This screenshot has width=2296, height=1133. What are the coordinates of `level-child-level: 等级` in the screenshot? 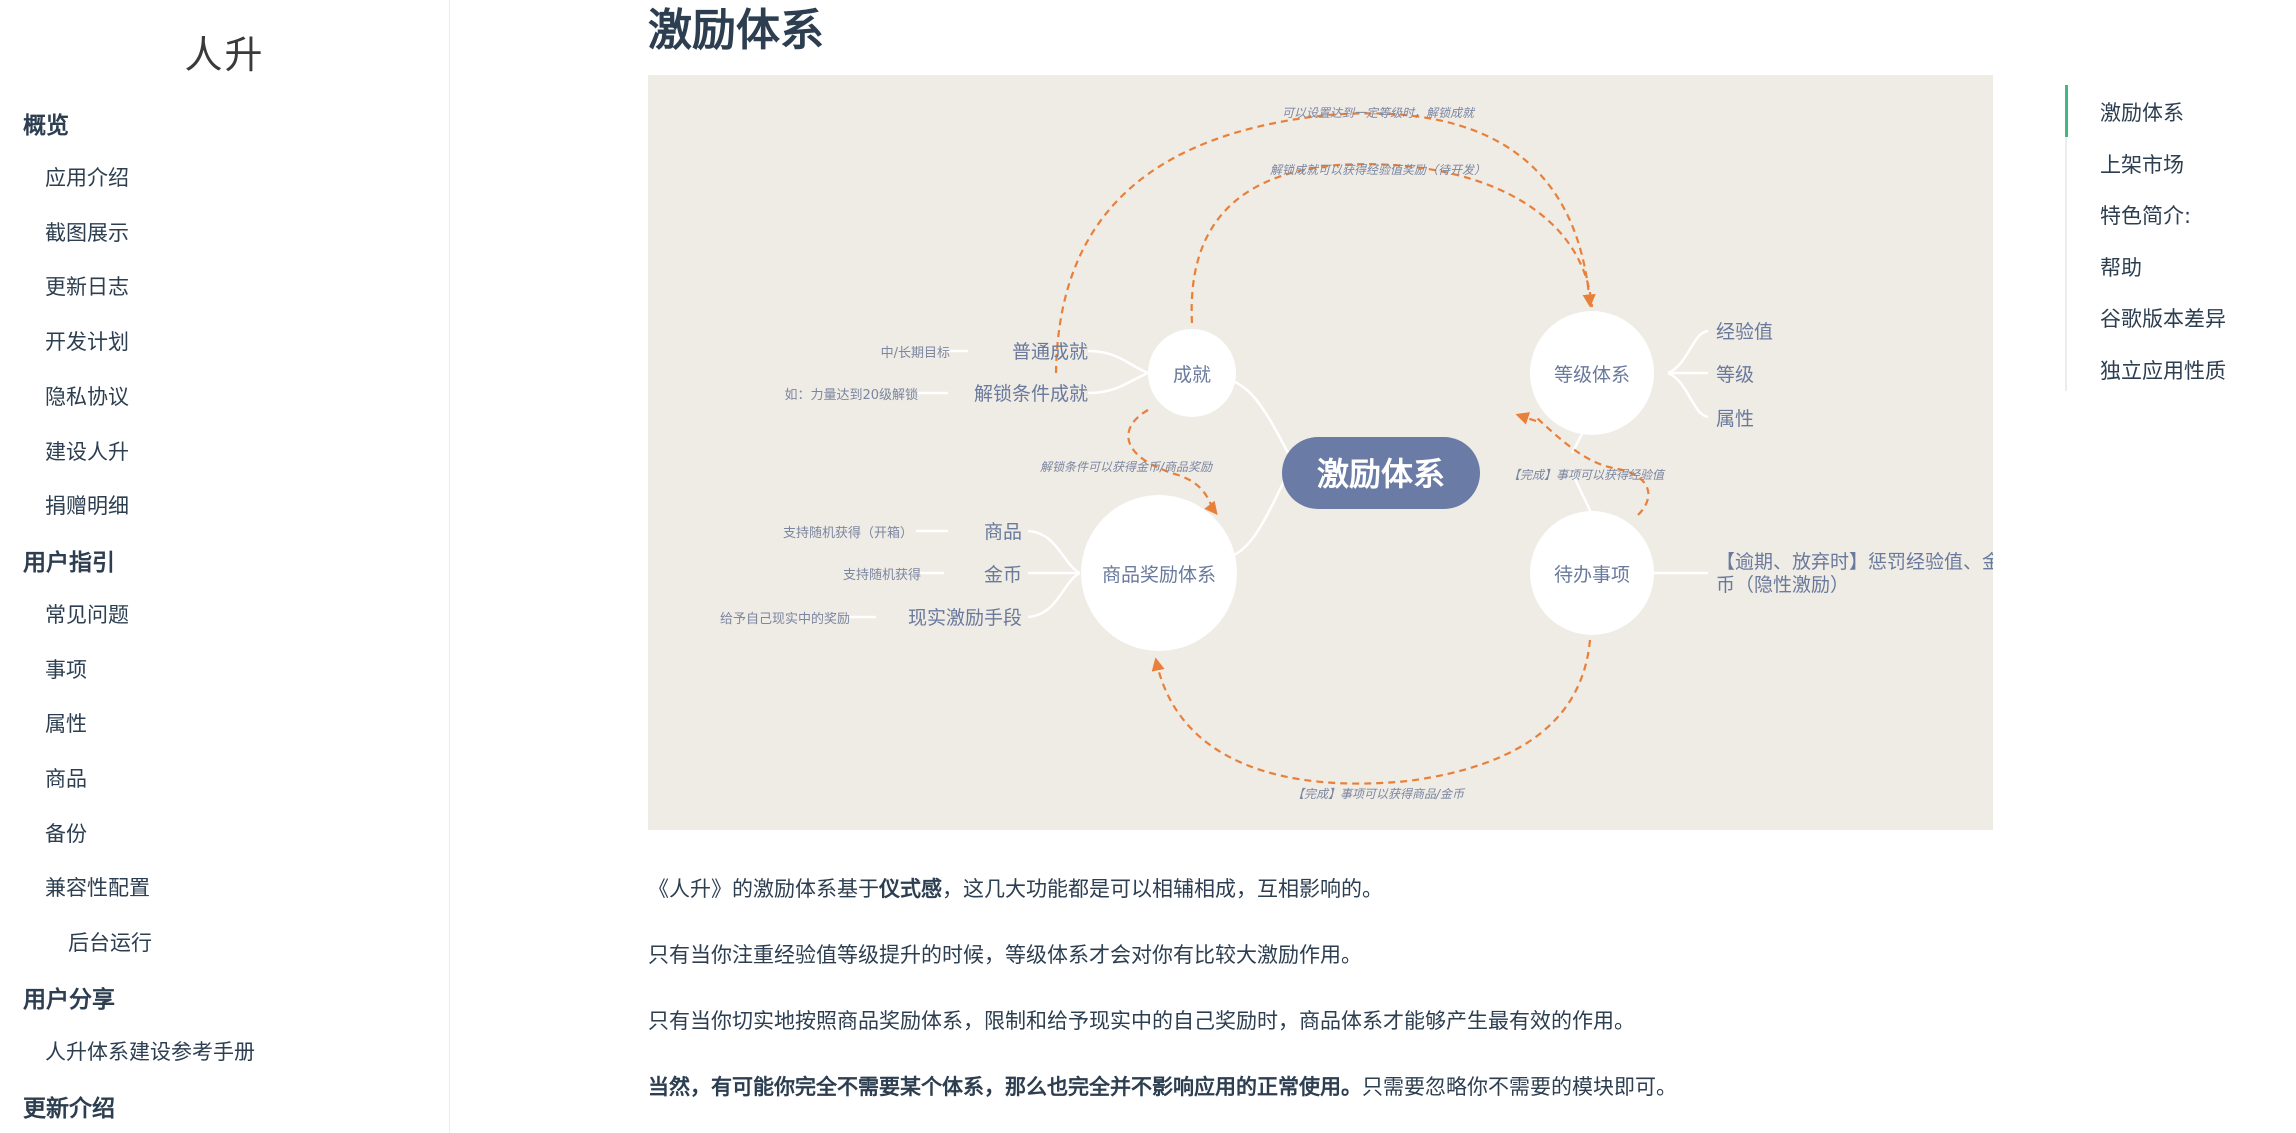 It's located at (1735, 375).